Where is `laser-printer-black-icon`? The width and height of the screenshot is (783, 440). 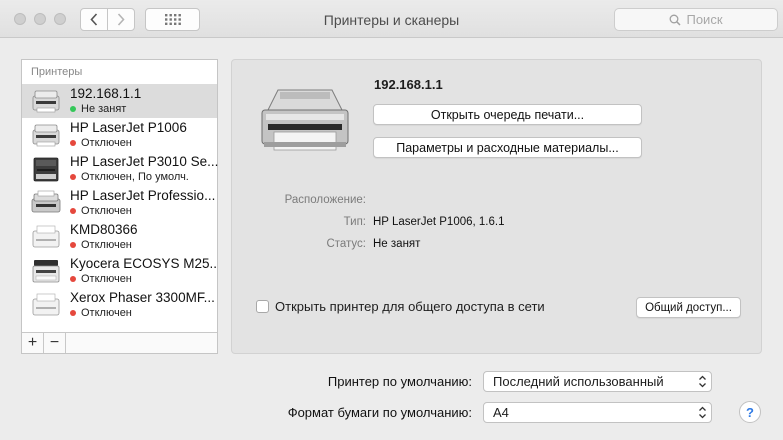
laser-printer-black-icon is located at coordinates (46, 169).